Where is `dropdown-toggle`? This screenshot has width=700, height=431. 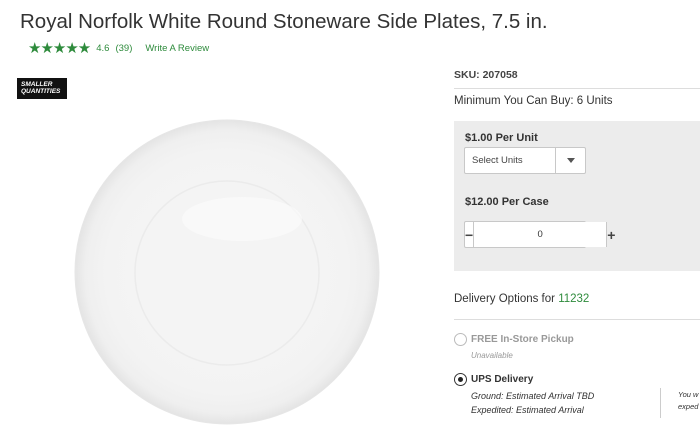
dropdown-toggle is located at coordinates (570, 160).